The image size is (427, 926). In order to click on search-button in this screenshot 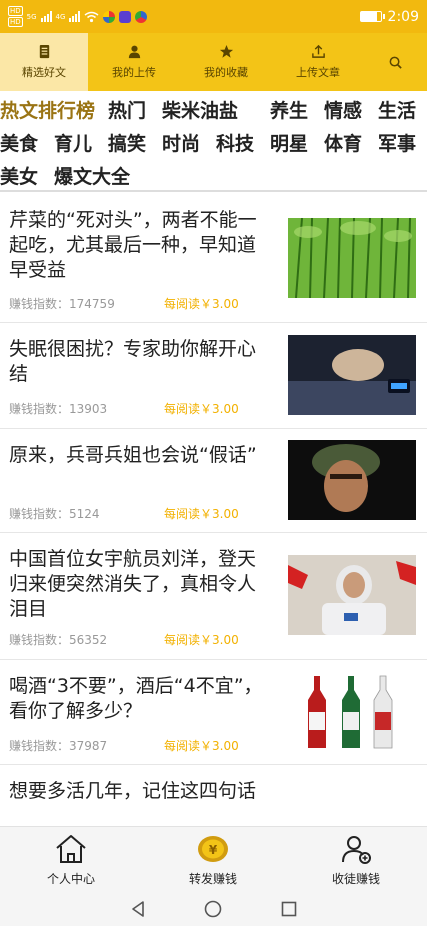, I will do `click(395, 62)`.